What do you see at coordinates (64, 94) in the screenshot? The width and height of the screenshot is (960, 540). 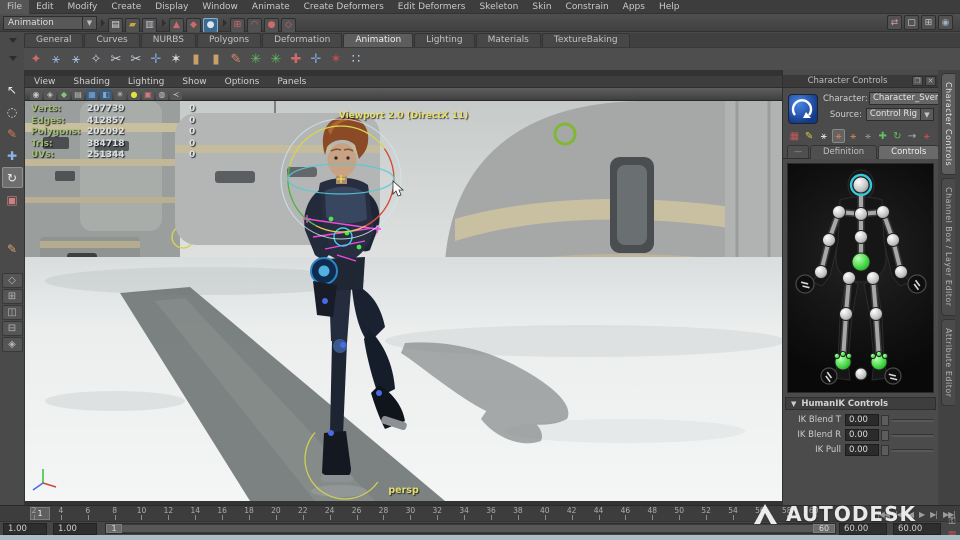 I see `camera-attributes-icon: ◆` at bounding box center [64, 94].